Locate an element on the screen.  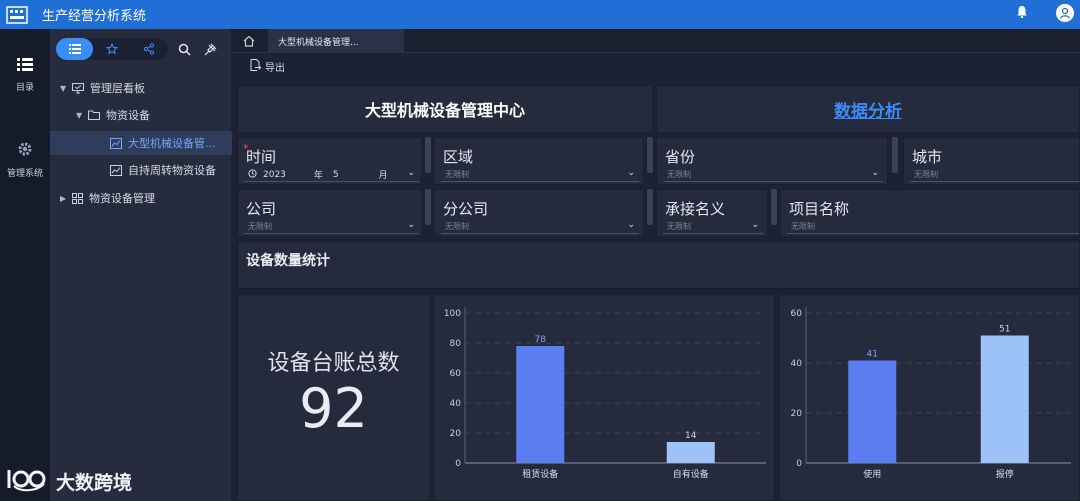
tree-node-materials-management: ▶ 物资设备管理 is located at coordinates (141, 198).